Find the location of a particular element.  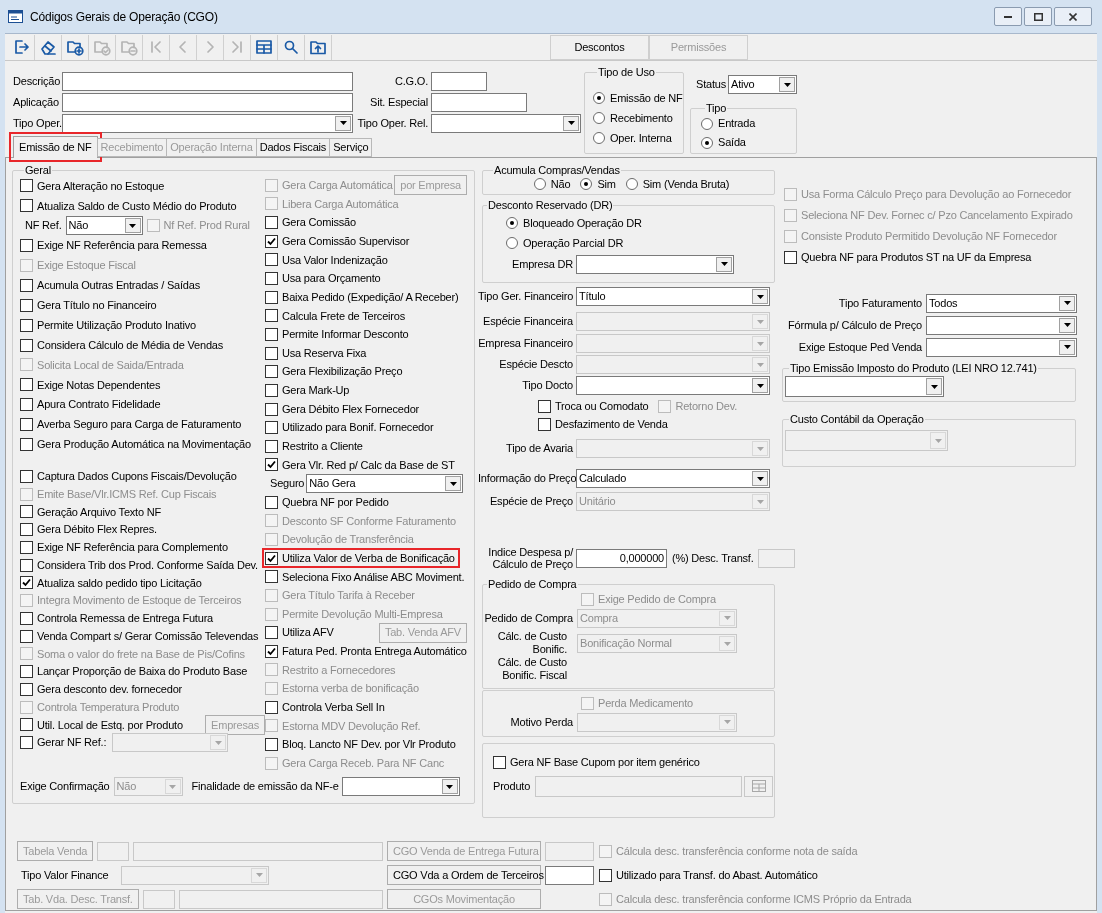

toolbar-text-button: Descontos is located at coordinates (599, 47).